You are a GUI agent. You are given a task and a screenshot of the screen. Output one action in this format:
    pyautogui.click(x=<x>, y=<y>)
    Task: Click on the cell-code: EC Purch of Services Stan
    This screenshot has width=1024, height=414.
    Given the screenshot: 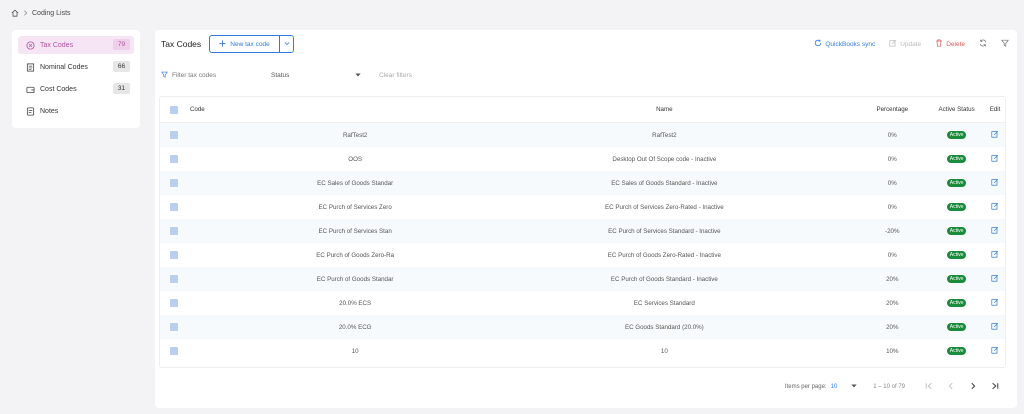 What is the action you would take?
    pyautogui.click(x=355, y=231)
    